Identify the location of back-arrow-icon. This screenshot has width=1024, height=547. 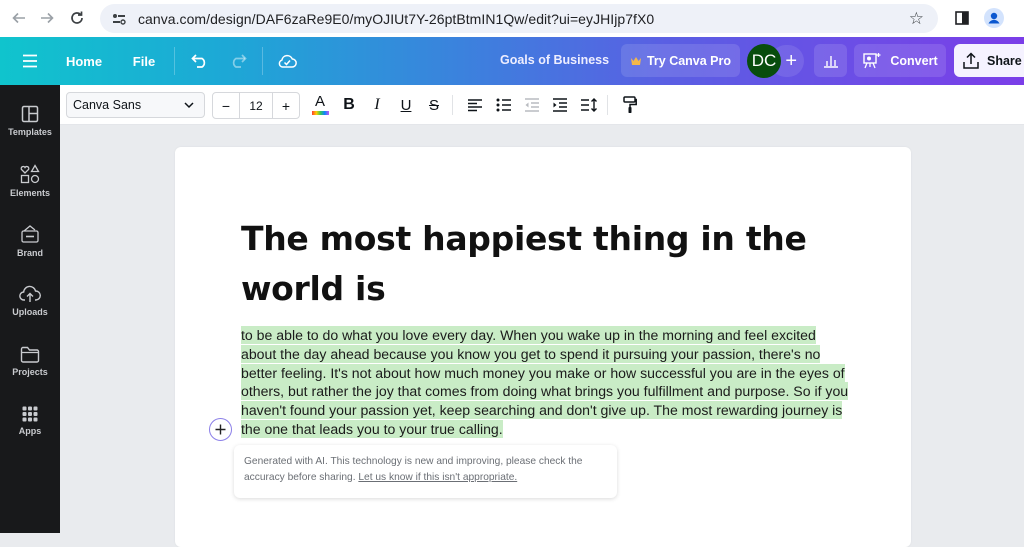
(18, 18).